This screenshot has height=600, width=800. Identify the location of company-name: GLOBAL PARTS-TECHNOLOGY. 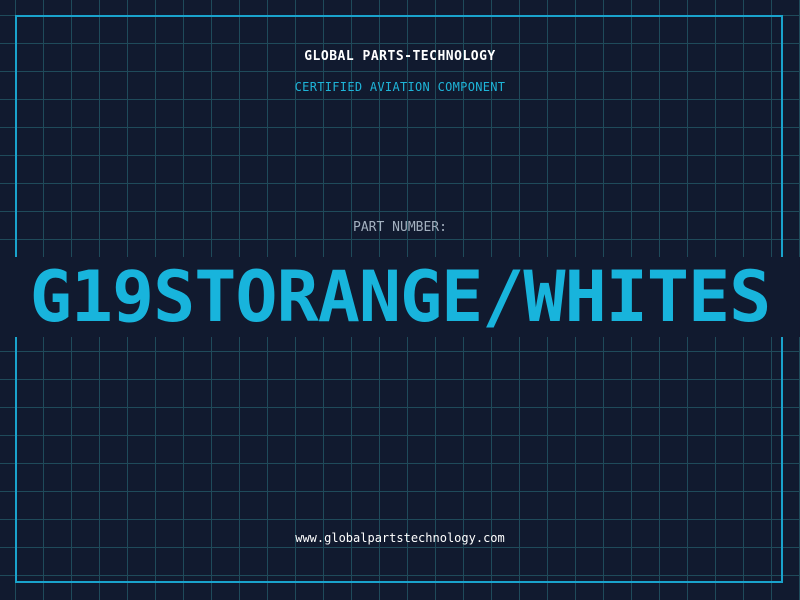
(400, 56).